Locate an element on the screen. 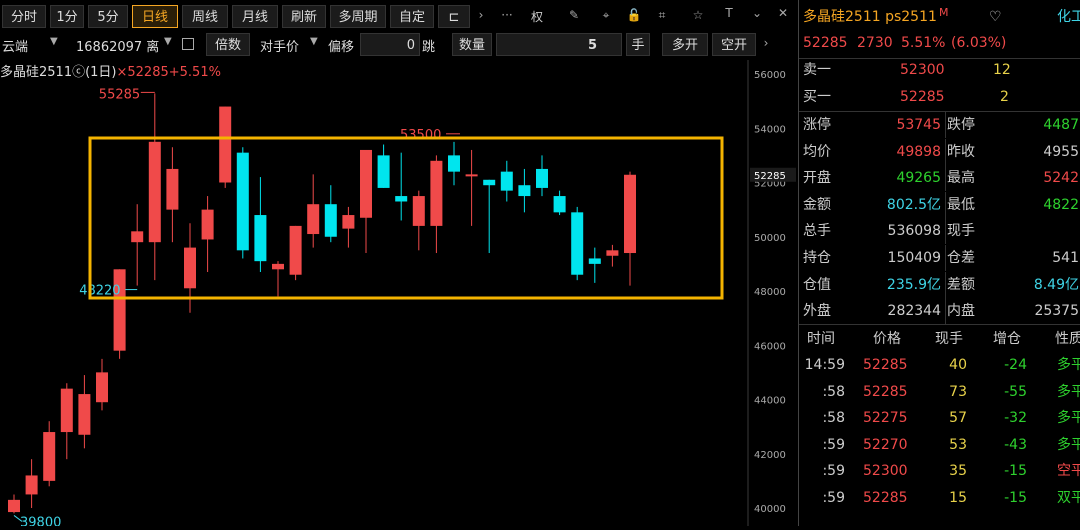 Image resolution: width=1080 pixels, height=530 pixels. tick-cell: 52300 is located at coordinates (885, 471).